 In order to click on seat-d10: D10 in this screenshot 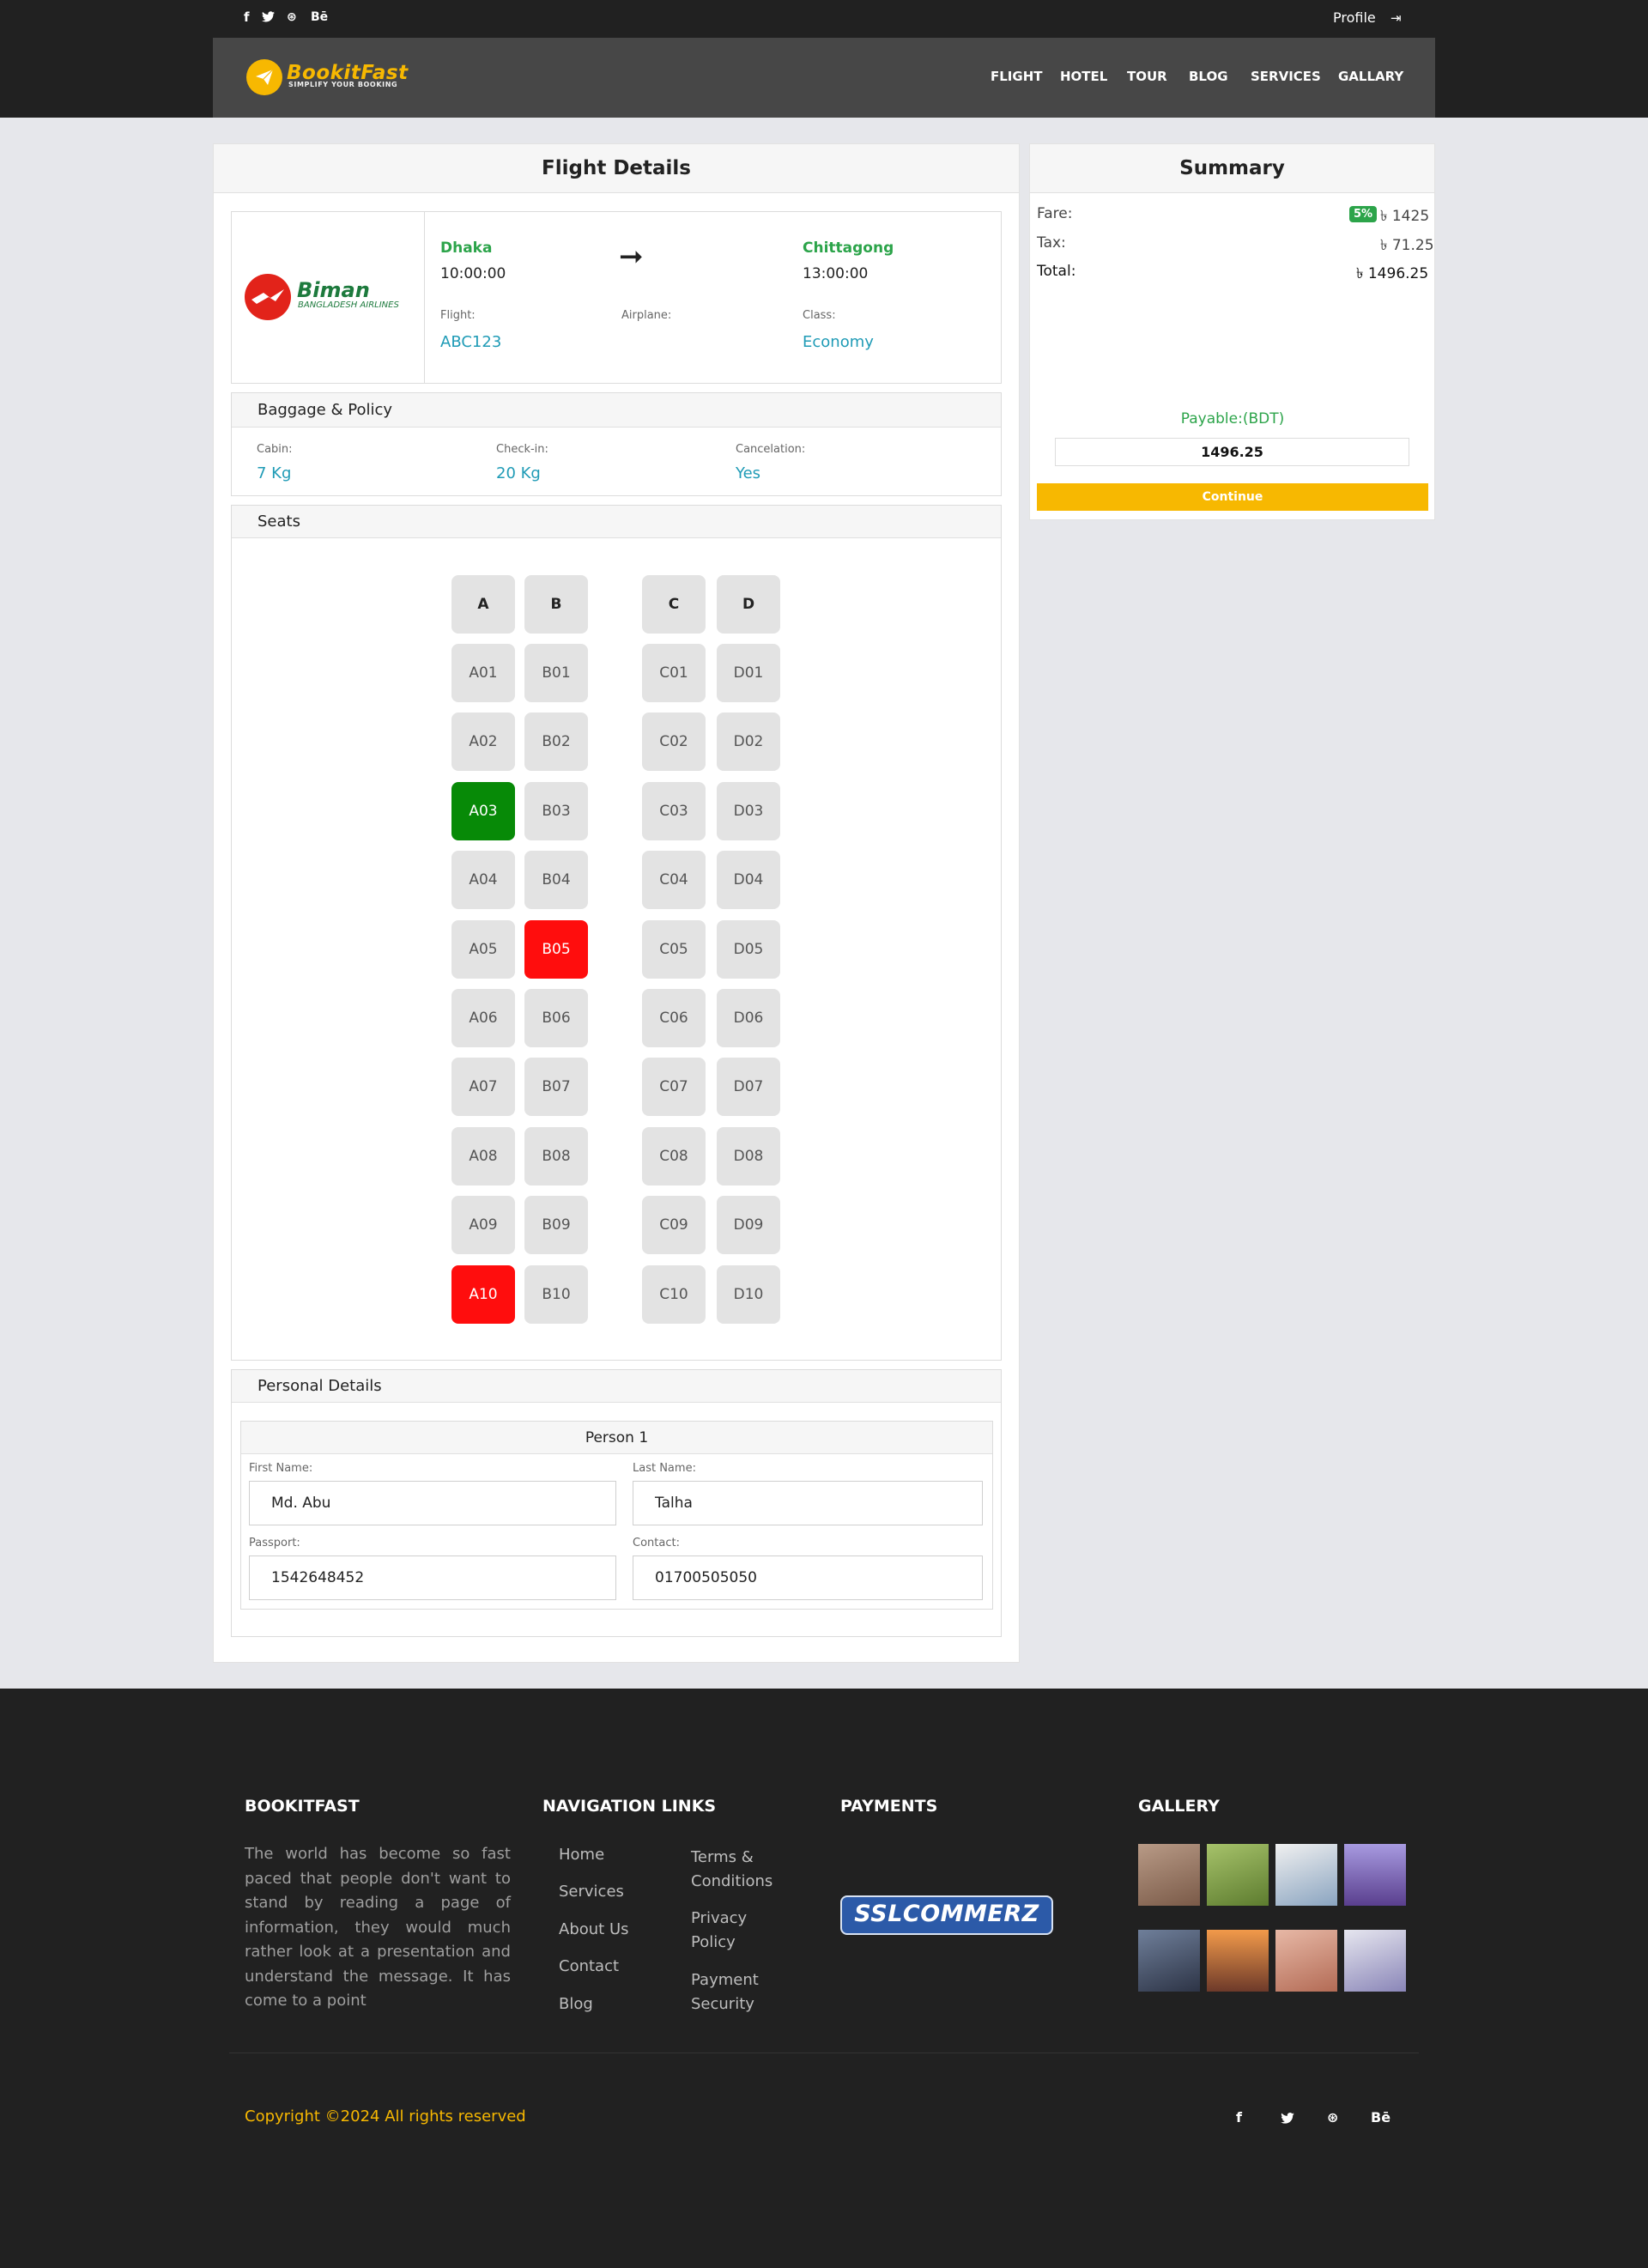, I will do `click(748, 1294)`.